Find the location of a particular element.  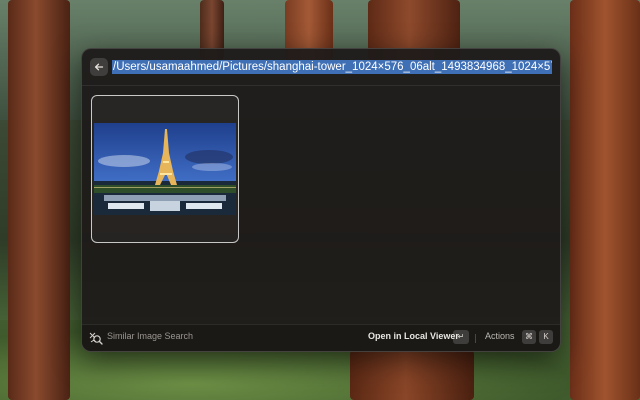

command-key-icon: ⌘ is located at coordinates (529, 337).